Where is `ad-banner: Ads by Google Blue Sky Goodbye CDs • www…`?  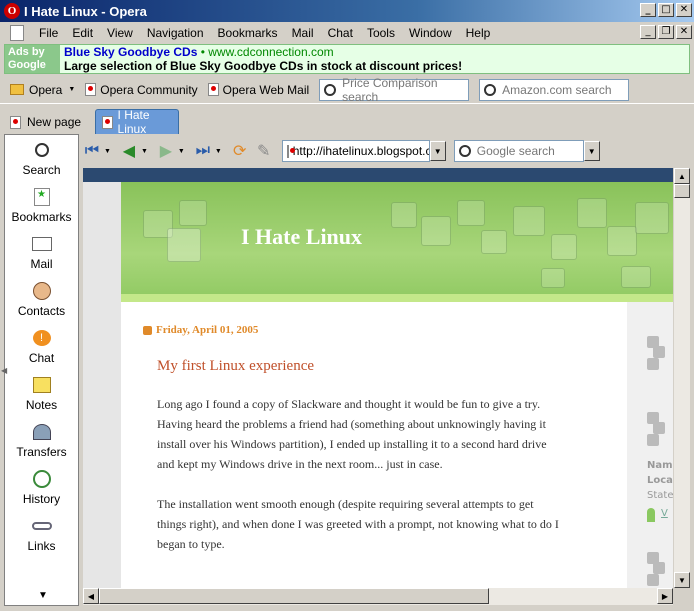 ad-banner: Ads by Google Blue Sky Goodbye CDs • www… is located at coordinates (347, 59).